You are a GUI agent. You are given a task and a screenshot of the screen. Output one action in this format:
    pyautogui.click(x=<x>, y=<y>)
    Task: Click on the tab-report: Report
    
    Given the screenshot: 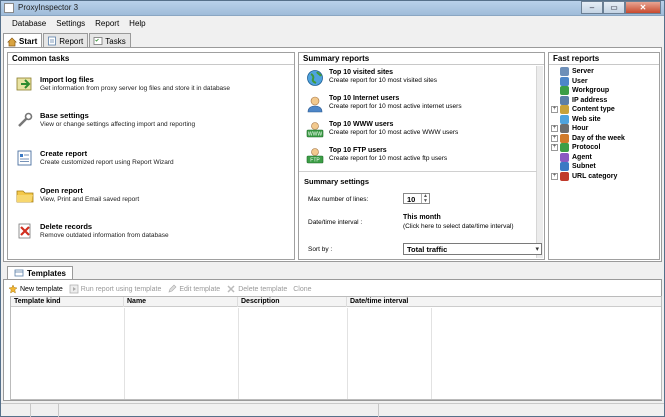 What is the action you would take?
    pyautogui.click(x=66, y=40)
    